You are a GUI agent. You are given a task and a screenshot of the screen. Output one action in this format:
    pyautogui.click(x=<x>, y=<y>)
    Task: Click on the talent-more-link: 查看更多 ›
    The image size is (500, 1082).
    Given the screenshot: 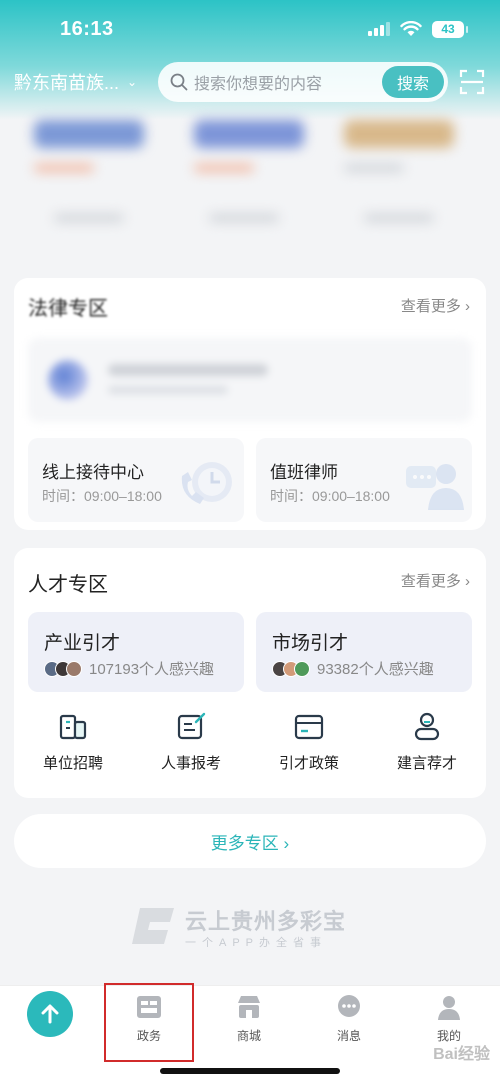 What is the action you would take?
    pyautogui.click(x=435, y=580)
    